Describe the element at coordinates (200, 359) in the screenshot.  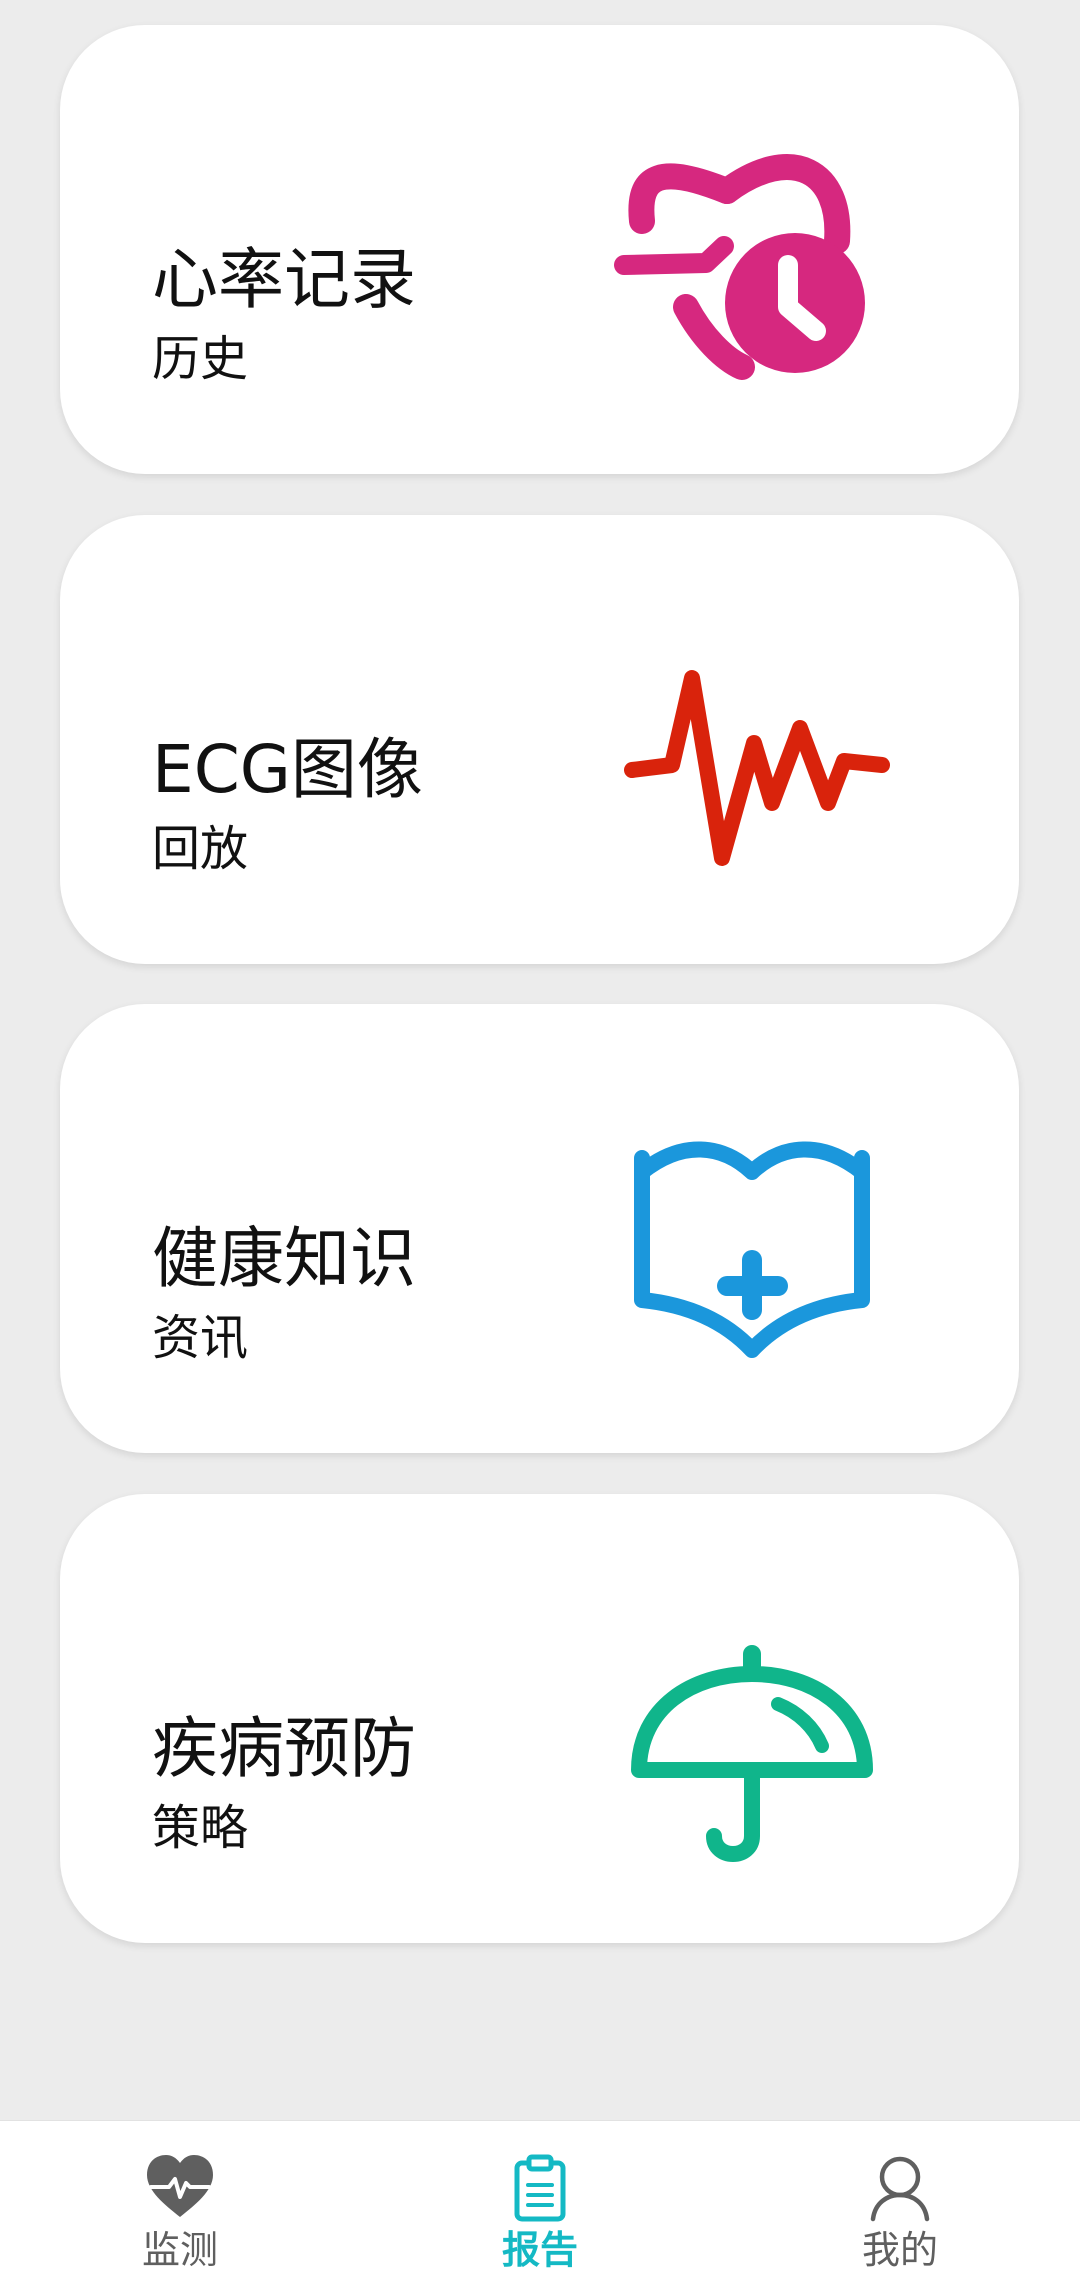
I see `card-subtitle: 历史` at that location.